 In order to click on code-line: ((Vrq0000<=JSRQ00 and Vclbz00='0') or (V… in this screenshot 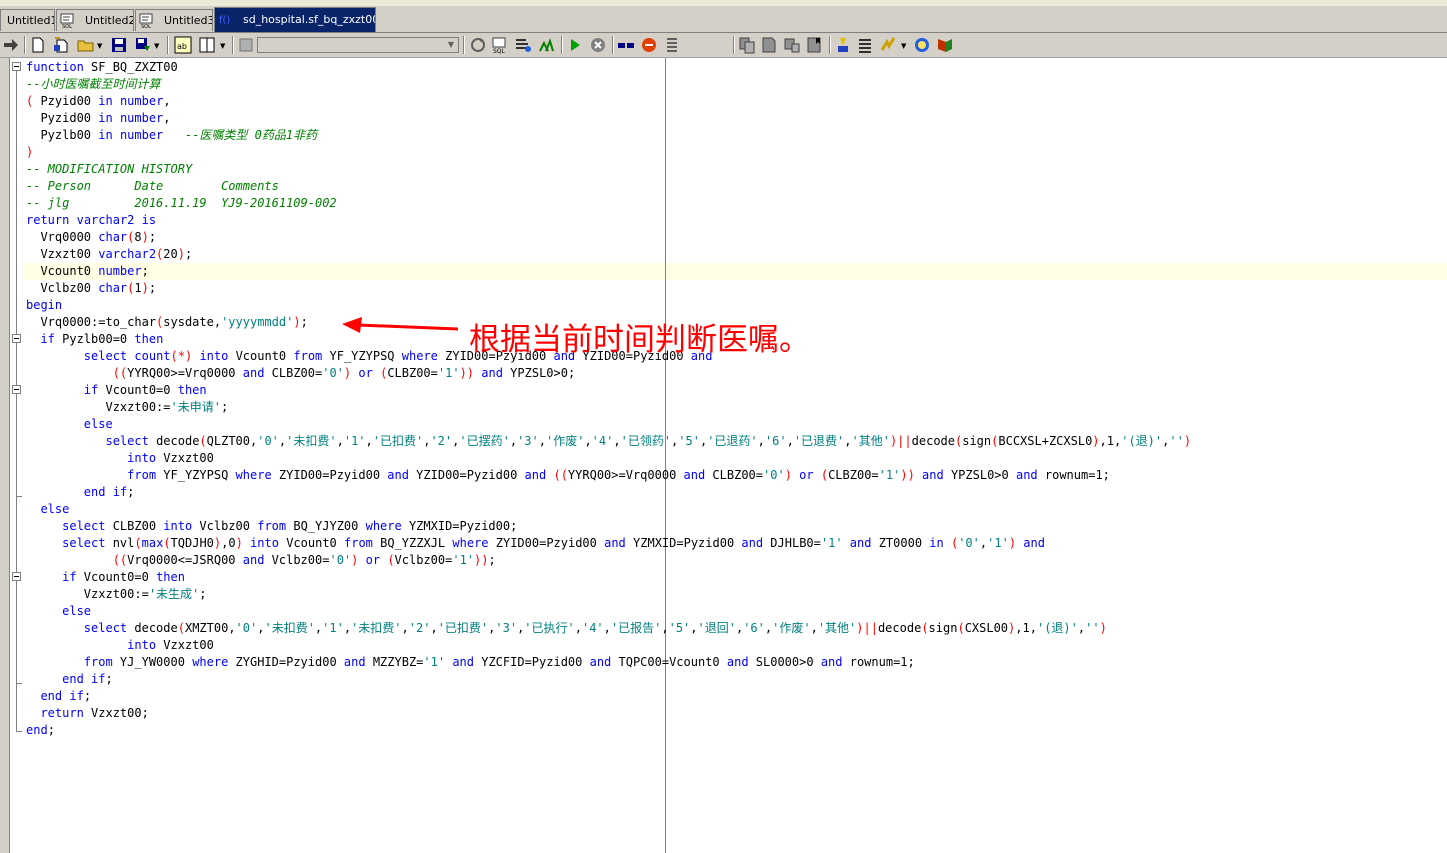, I will do `click(608, 560)`.